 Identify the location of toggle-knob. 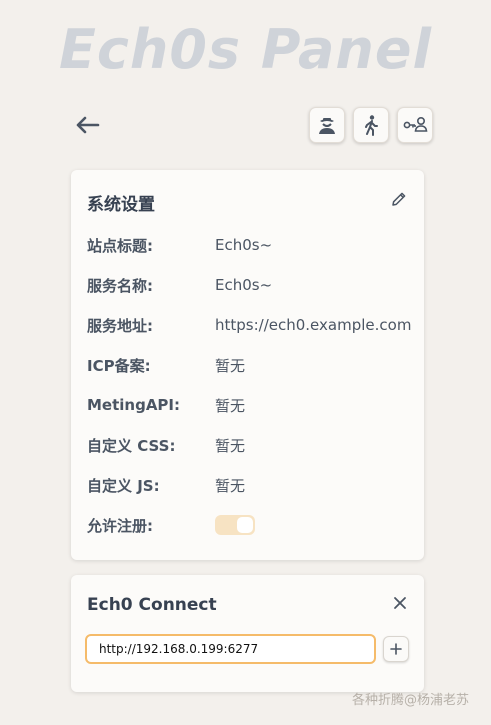
(245, 525).